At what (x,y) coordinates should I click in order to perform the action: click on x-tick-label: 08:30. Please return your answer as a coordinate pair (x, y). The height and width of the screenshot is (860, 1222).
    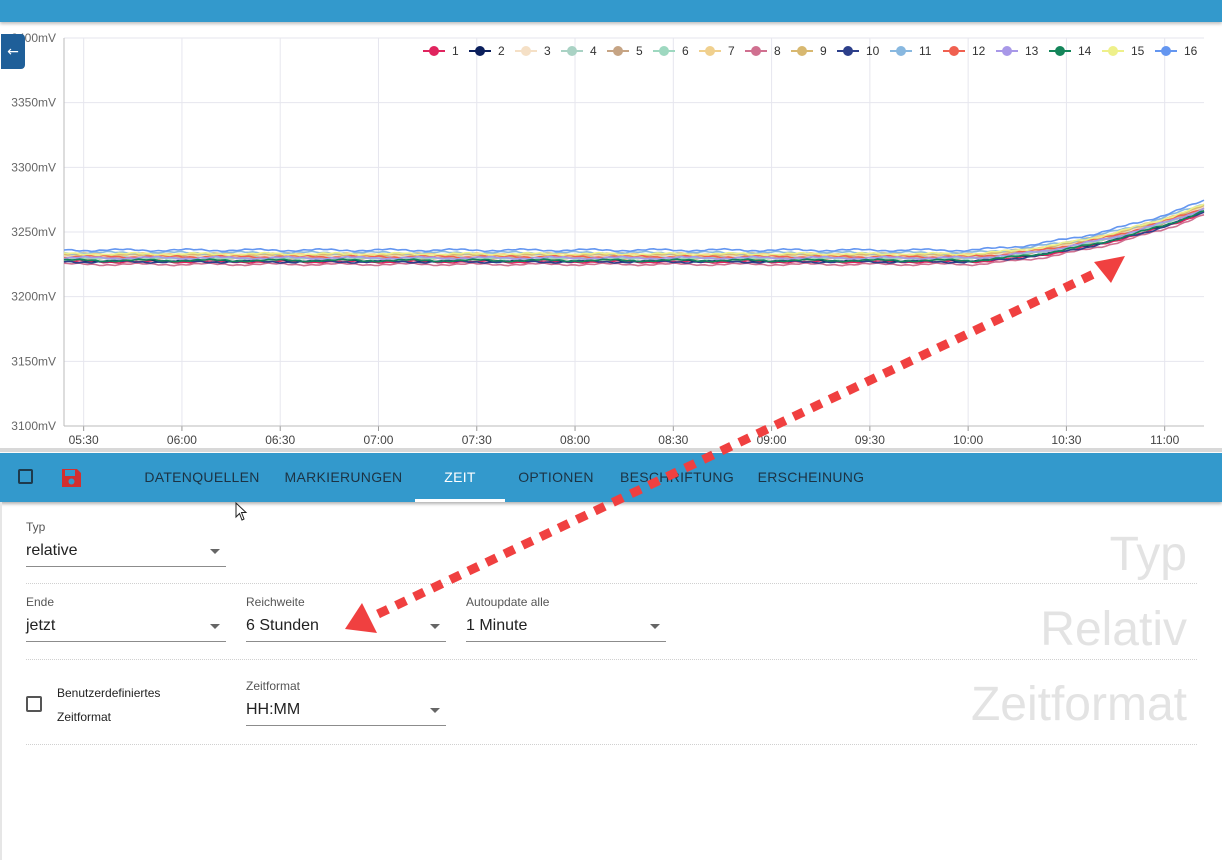
    Looking at the image, I should click on (673, 440).